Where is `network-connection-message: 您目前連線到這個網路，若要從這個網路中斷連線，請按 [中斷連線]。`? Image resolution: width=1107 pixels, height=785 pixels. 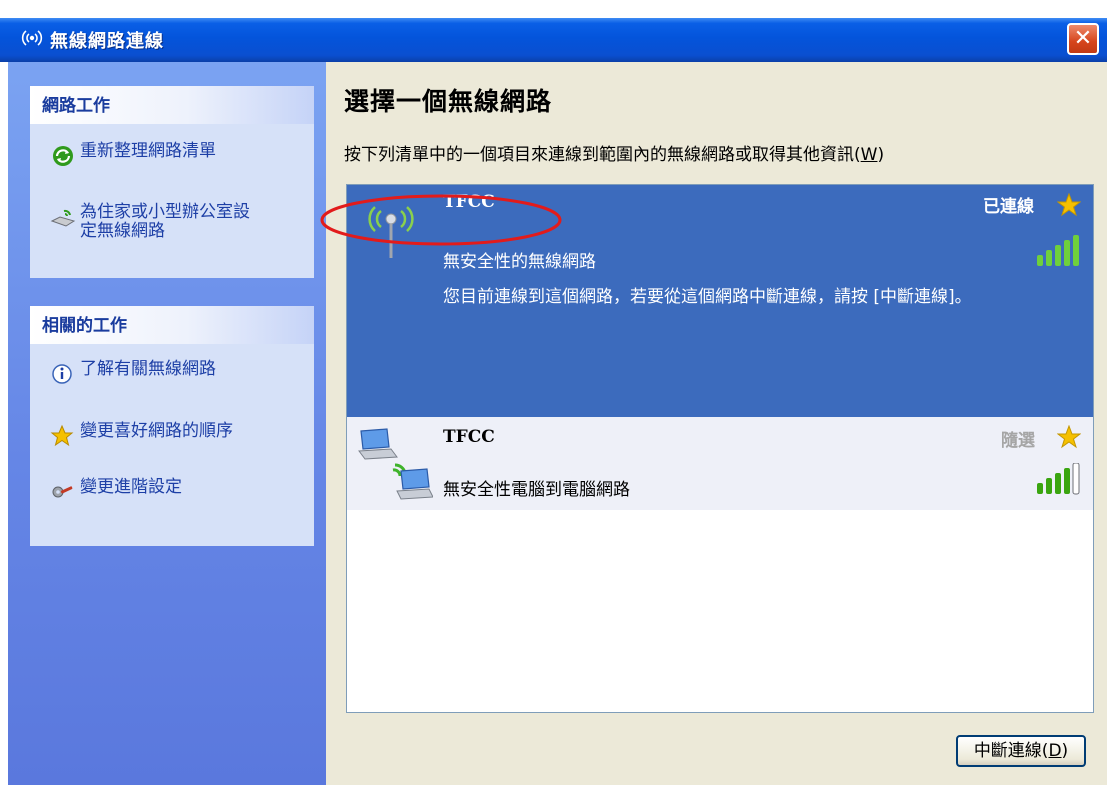 network-connection-message: 您目前連線到這個網路，若要從這個網路中斷連線，請按 [中斷連線]。 is located at coordinates (707, 297).